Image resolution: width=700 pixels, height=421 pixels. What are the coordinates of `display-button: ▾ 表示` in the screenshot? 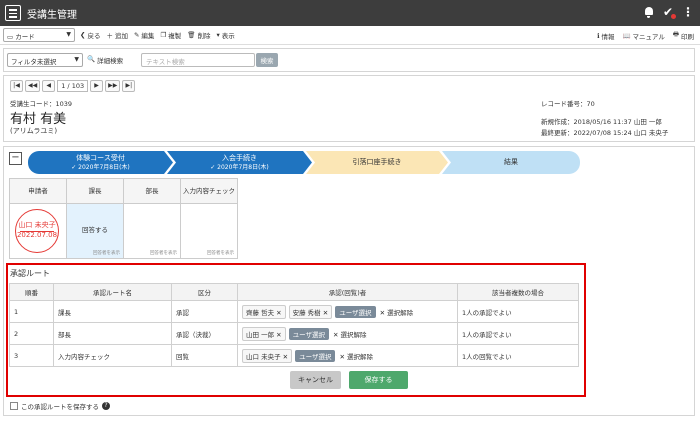 It's located at (226, 35).